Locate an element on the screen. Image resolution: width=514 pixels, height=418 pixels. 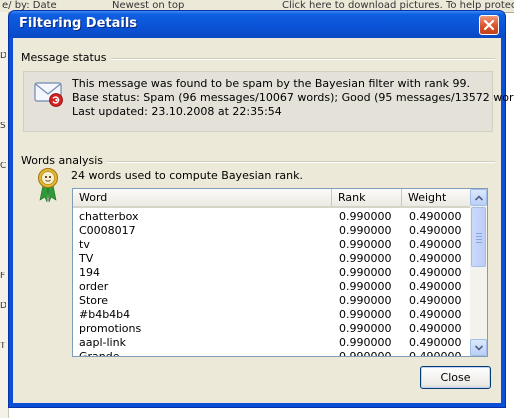
chevron-up-icon is located at coordinates (478, 197).